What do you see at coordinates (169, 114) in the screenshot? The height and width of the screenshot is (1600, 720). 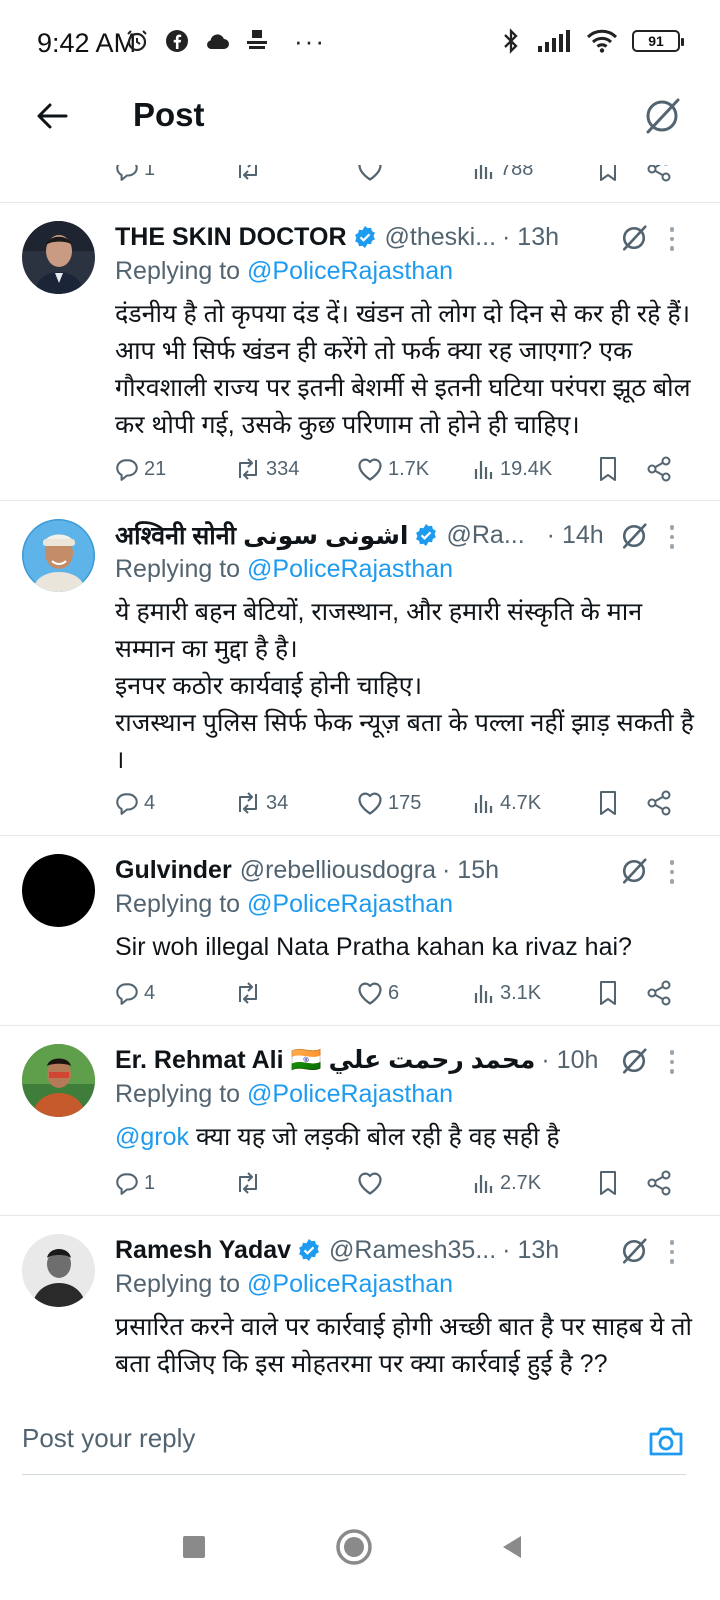 I see `page-title: Post` at bounding box center [169, 114].